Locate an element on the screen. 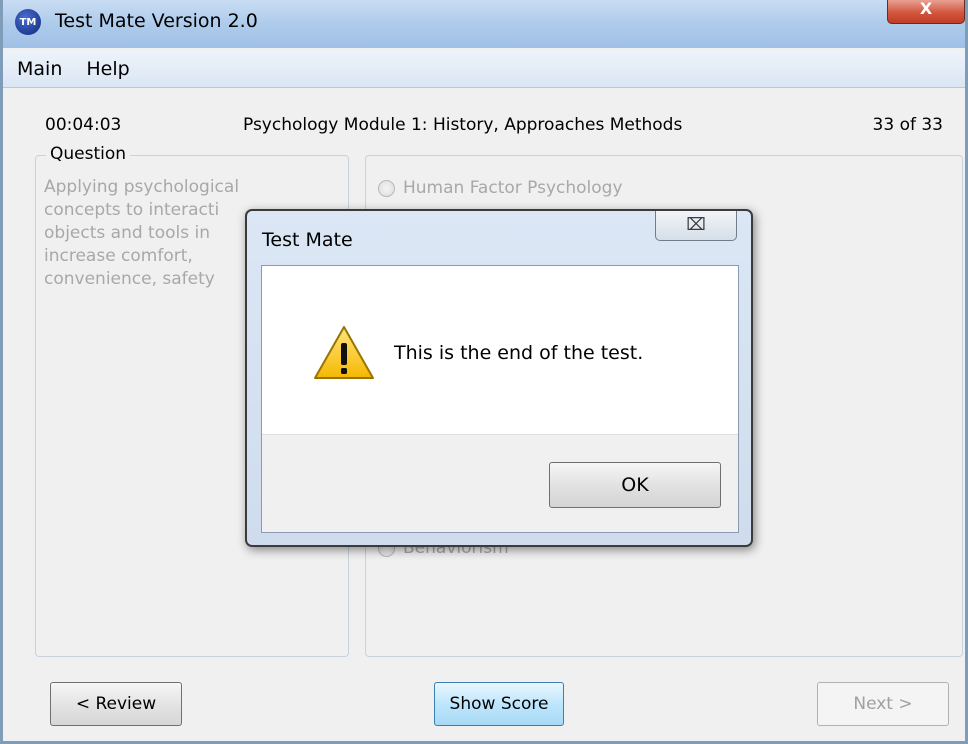  radio-icon is located at coordinates (386, 188).